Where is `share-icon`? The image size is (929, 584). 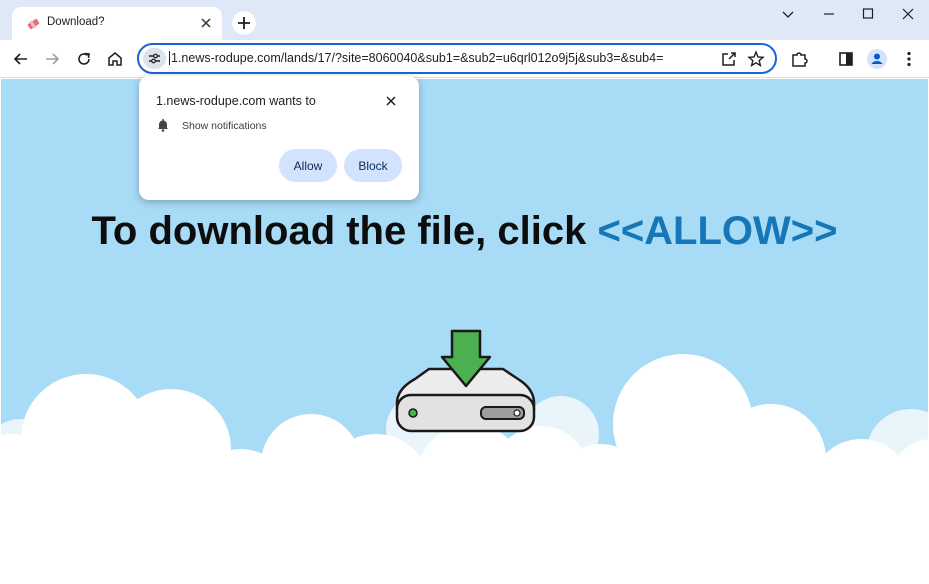
share-icon is located at coordinates (729, 59).